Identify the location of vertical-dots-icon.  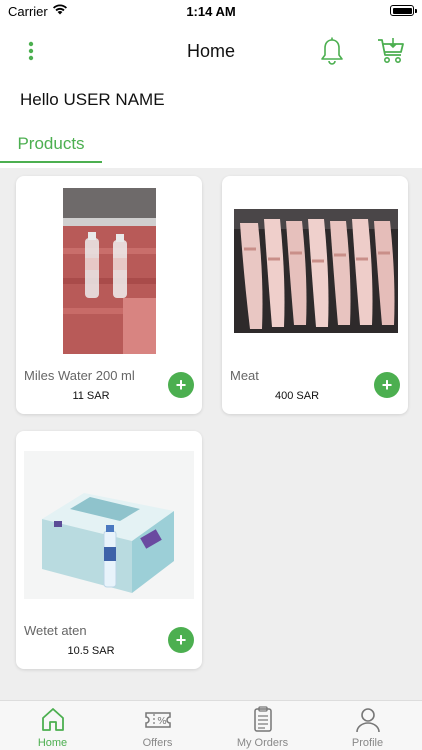
(31, 51).